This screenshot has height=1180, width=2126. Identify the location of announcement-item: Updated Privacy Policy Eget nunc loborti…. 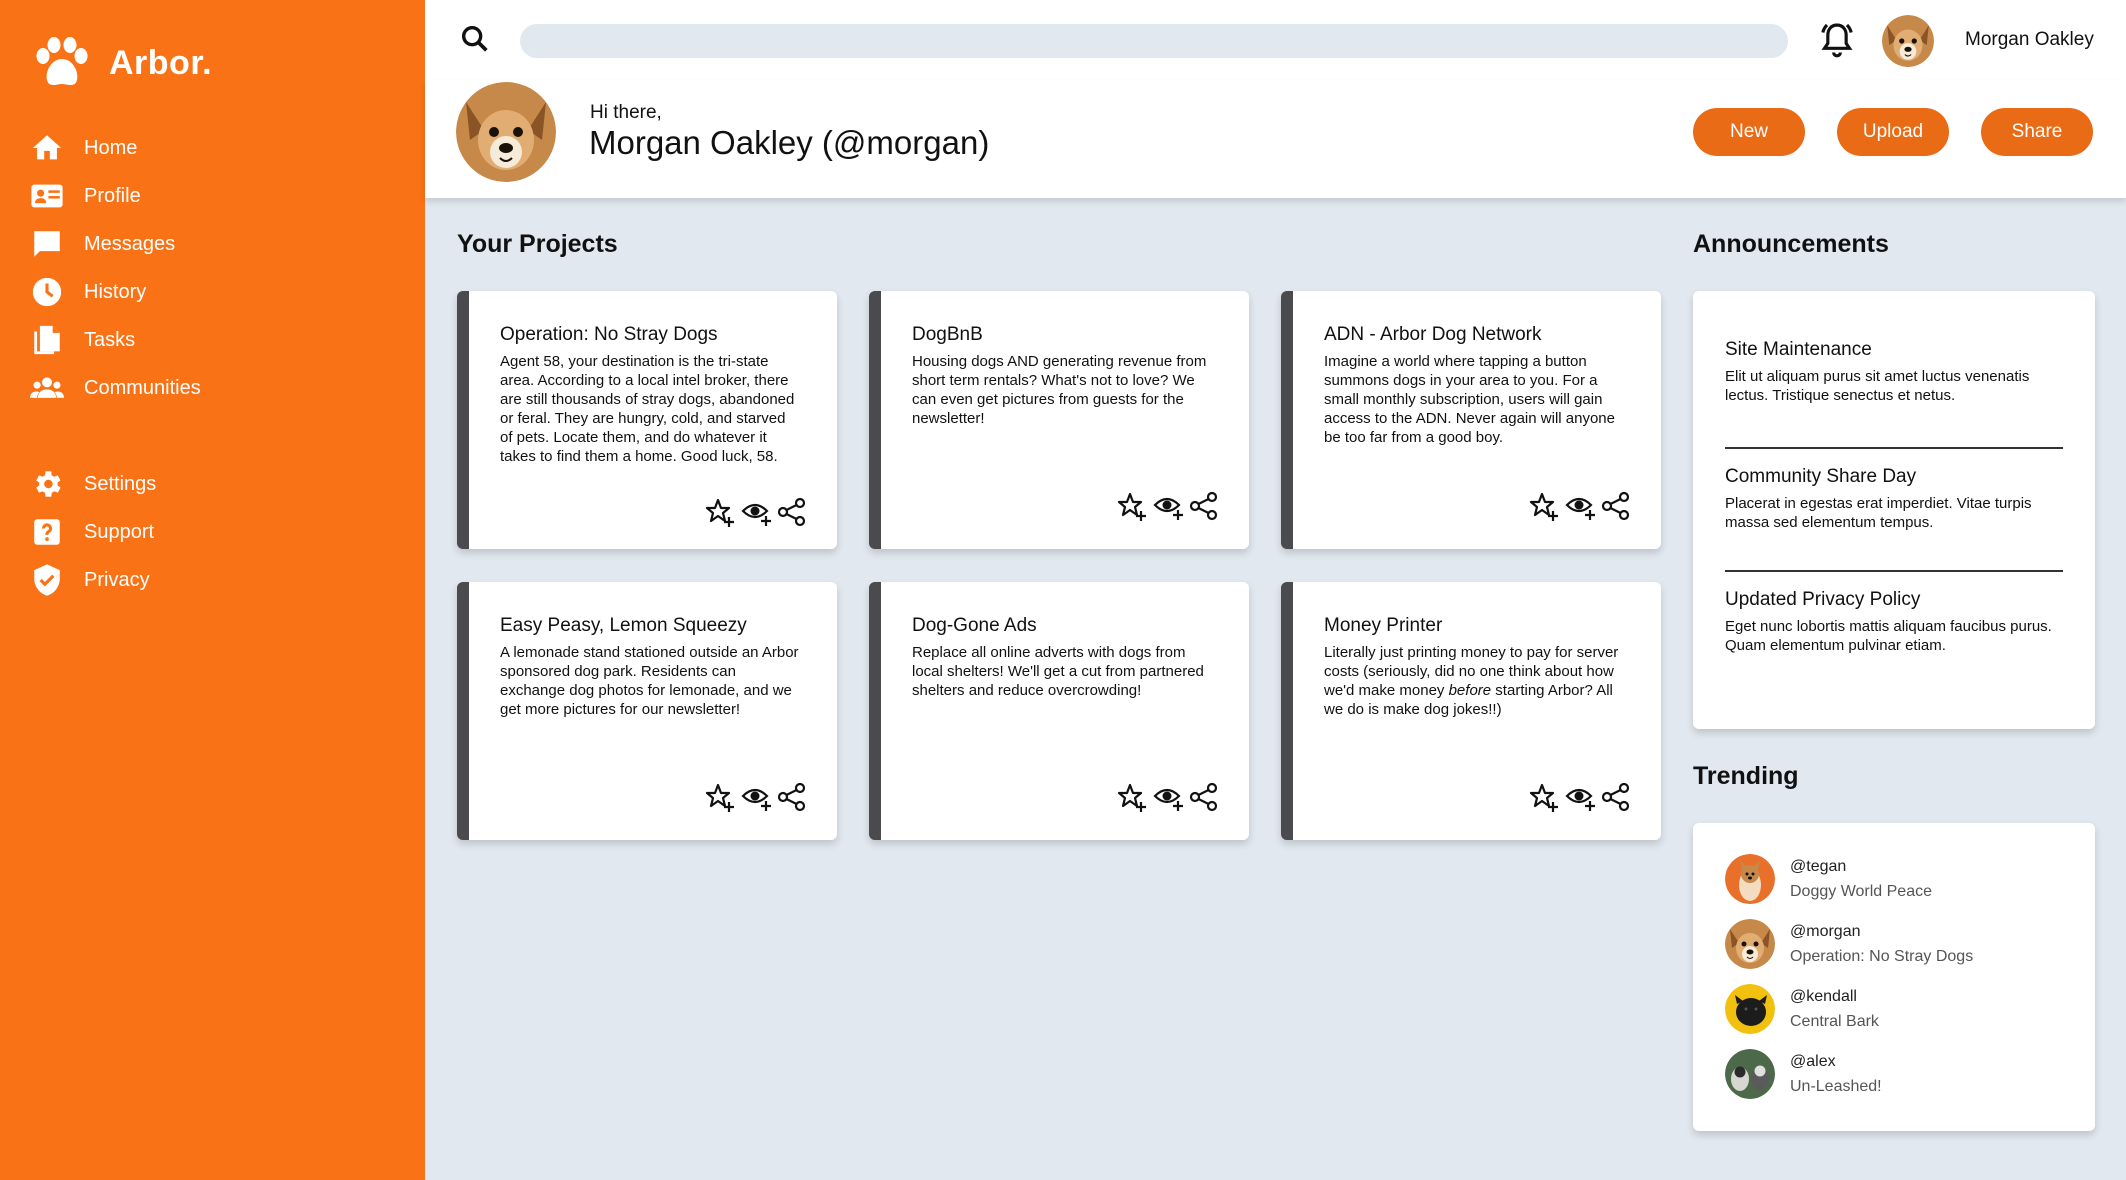
(1894, 622).